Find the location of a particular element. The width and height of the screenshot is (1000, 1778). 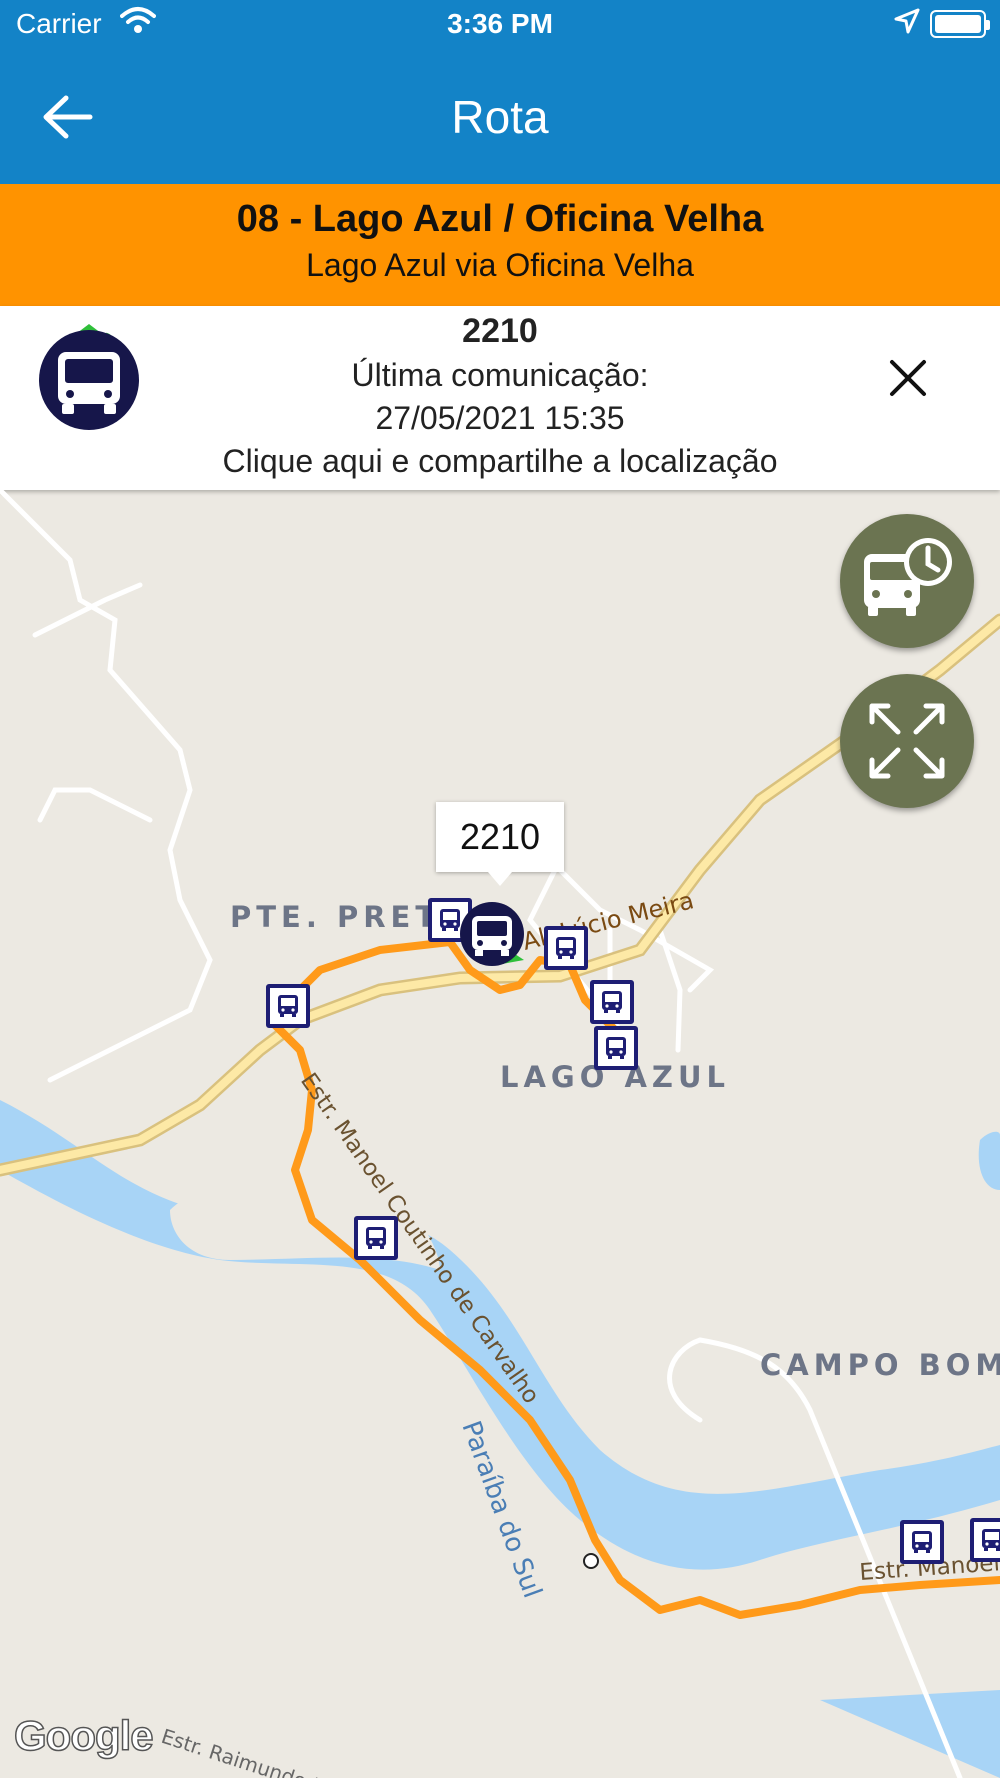

fullscreen-button is located at coordinates (907, 741).